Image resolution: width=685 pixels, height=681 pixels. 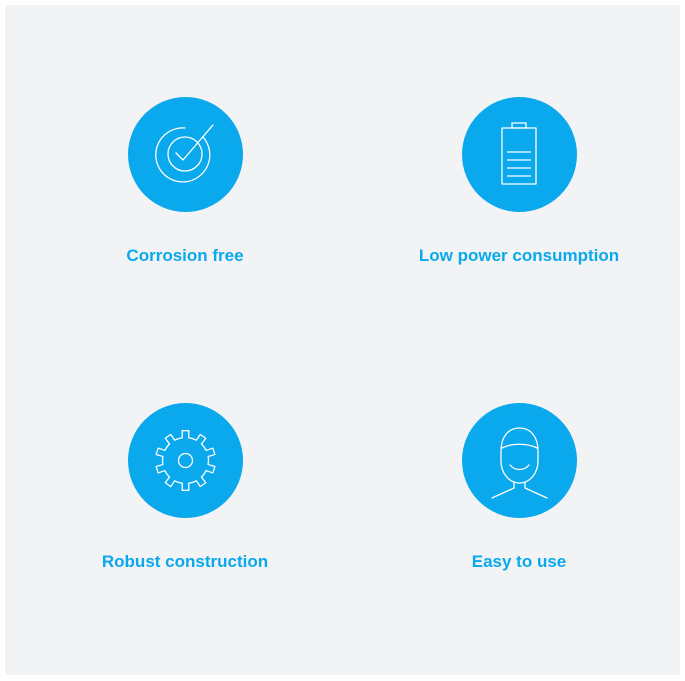 What do you see at coordinates (519, 561) in the screenshot?
I see `feature-label: Easy to use` at bounding box center [519, 561].